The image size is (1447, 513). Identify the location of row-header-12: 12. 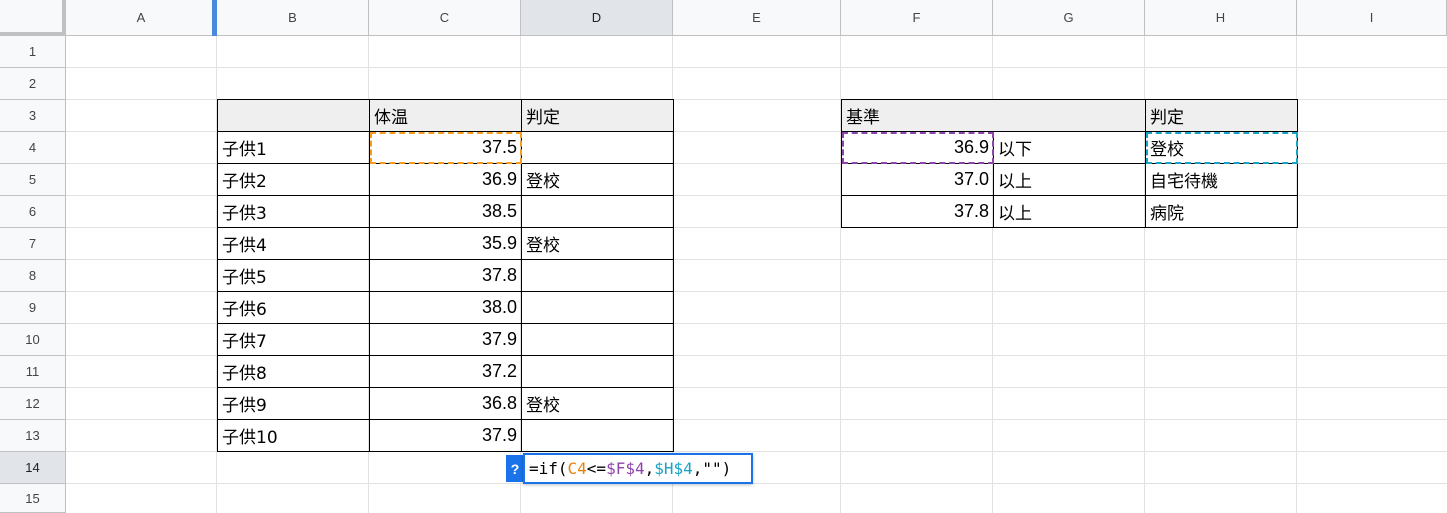
(33, 404).